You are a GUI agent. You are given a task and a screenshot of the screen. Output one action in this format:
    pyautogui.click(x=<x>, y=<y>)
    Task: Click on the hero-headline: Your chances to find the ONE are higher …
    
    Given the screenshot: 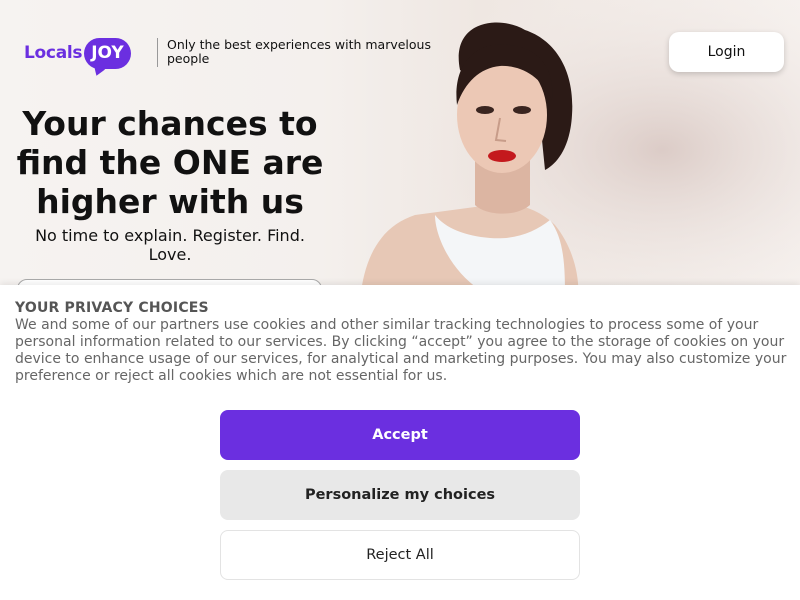 What is the action you would take?
    pyautogui.click(x=170, y=162)
    